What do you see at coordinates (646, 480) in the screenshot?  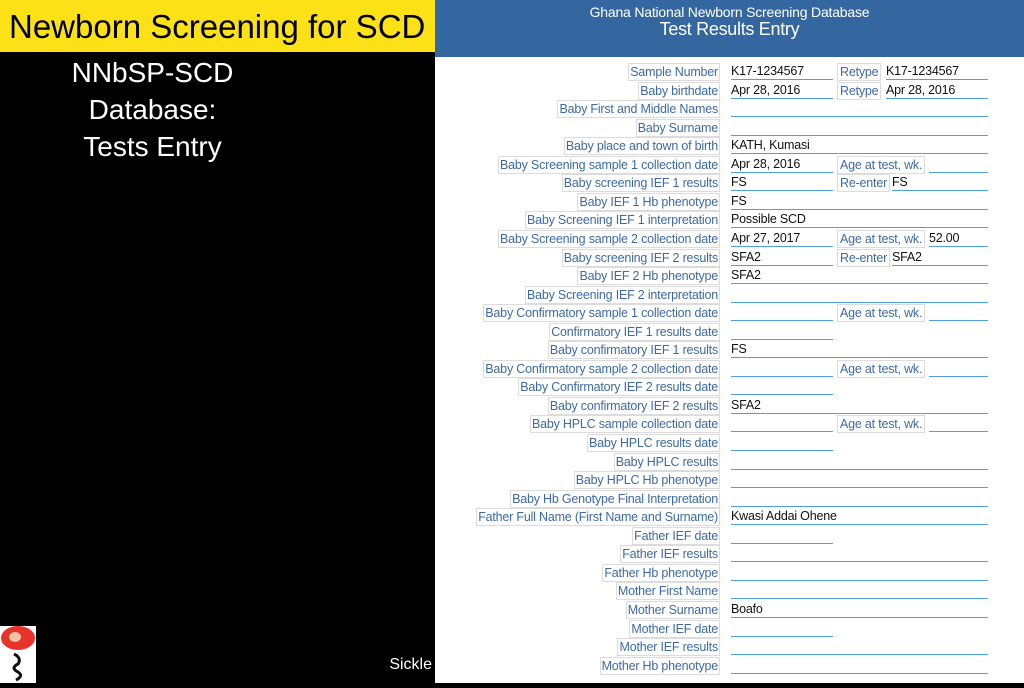 I see `field-label: Baby HPLC Hb phenotype` at bounding box center [646, 480].